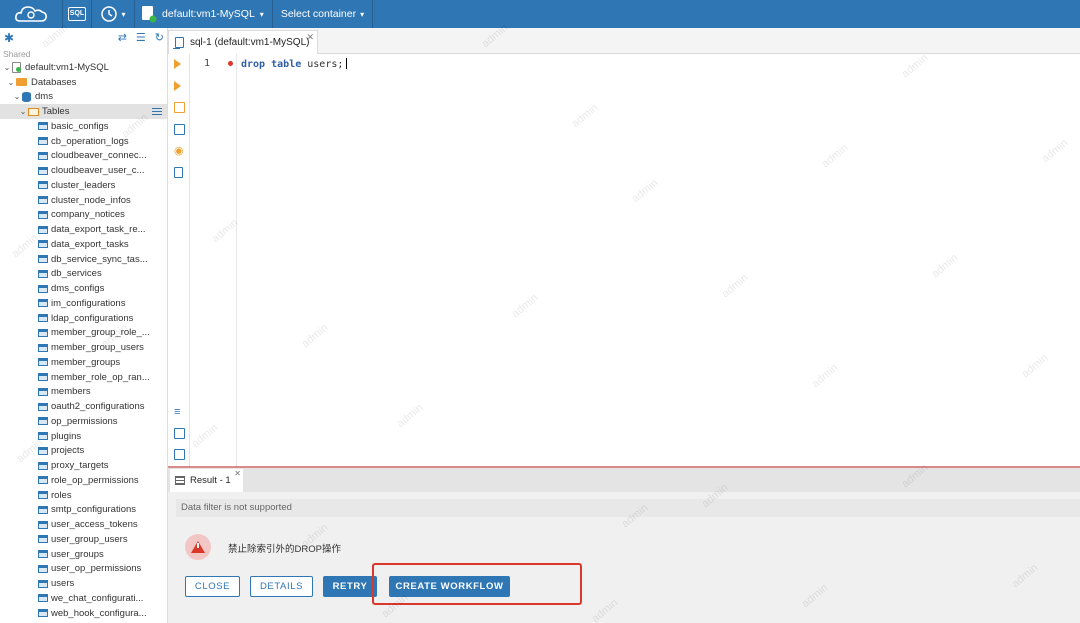 This screenshot has height=623, width=1080. I want to click on table-row: db_services, so click(83, 274).